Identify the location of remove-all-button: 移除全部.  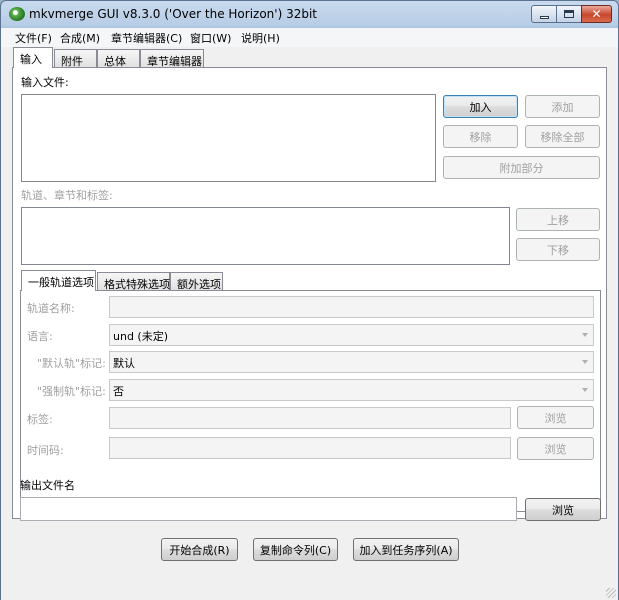
(562, 136).